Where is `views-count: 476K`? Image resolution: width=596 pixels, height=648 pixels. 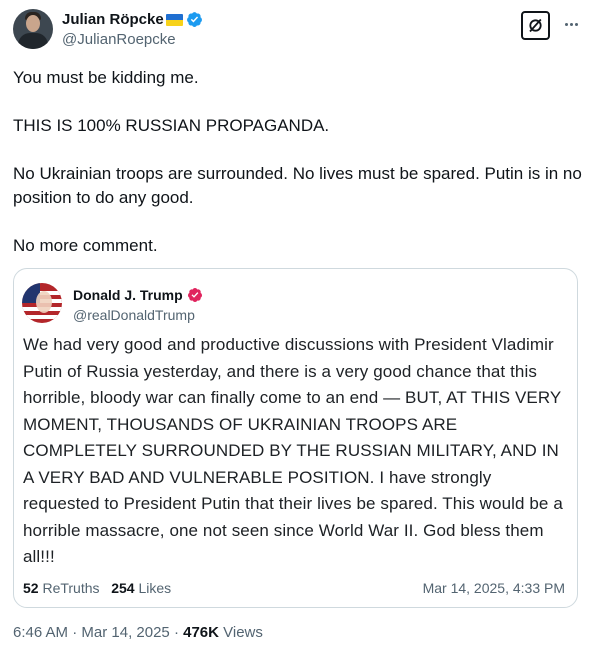 views-count: 476K is located at coordinates (201, 632).